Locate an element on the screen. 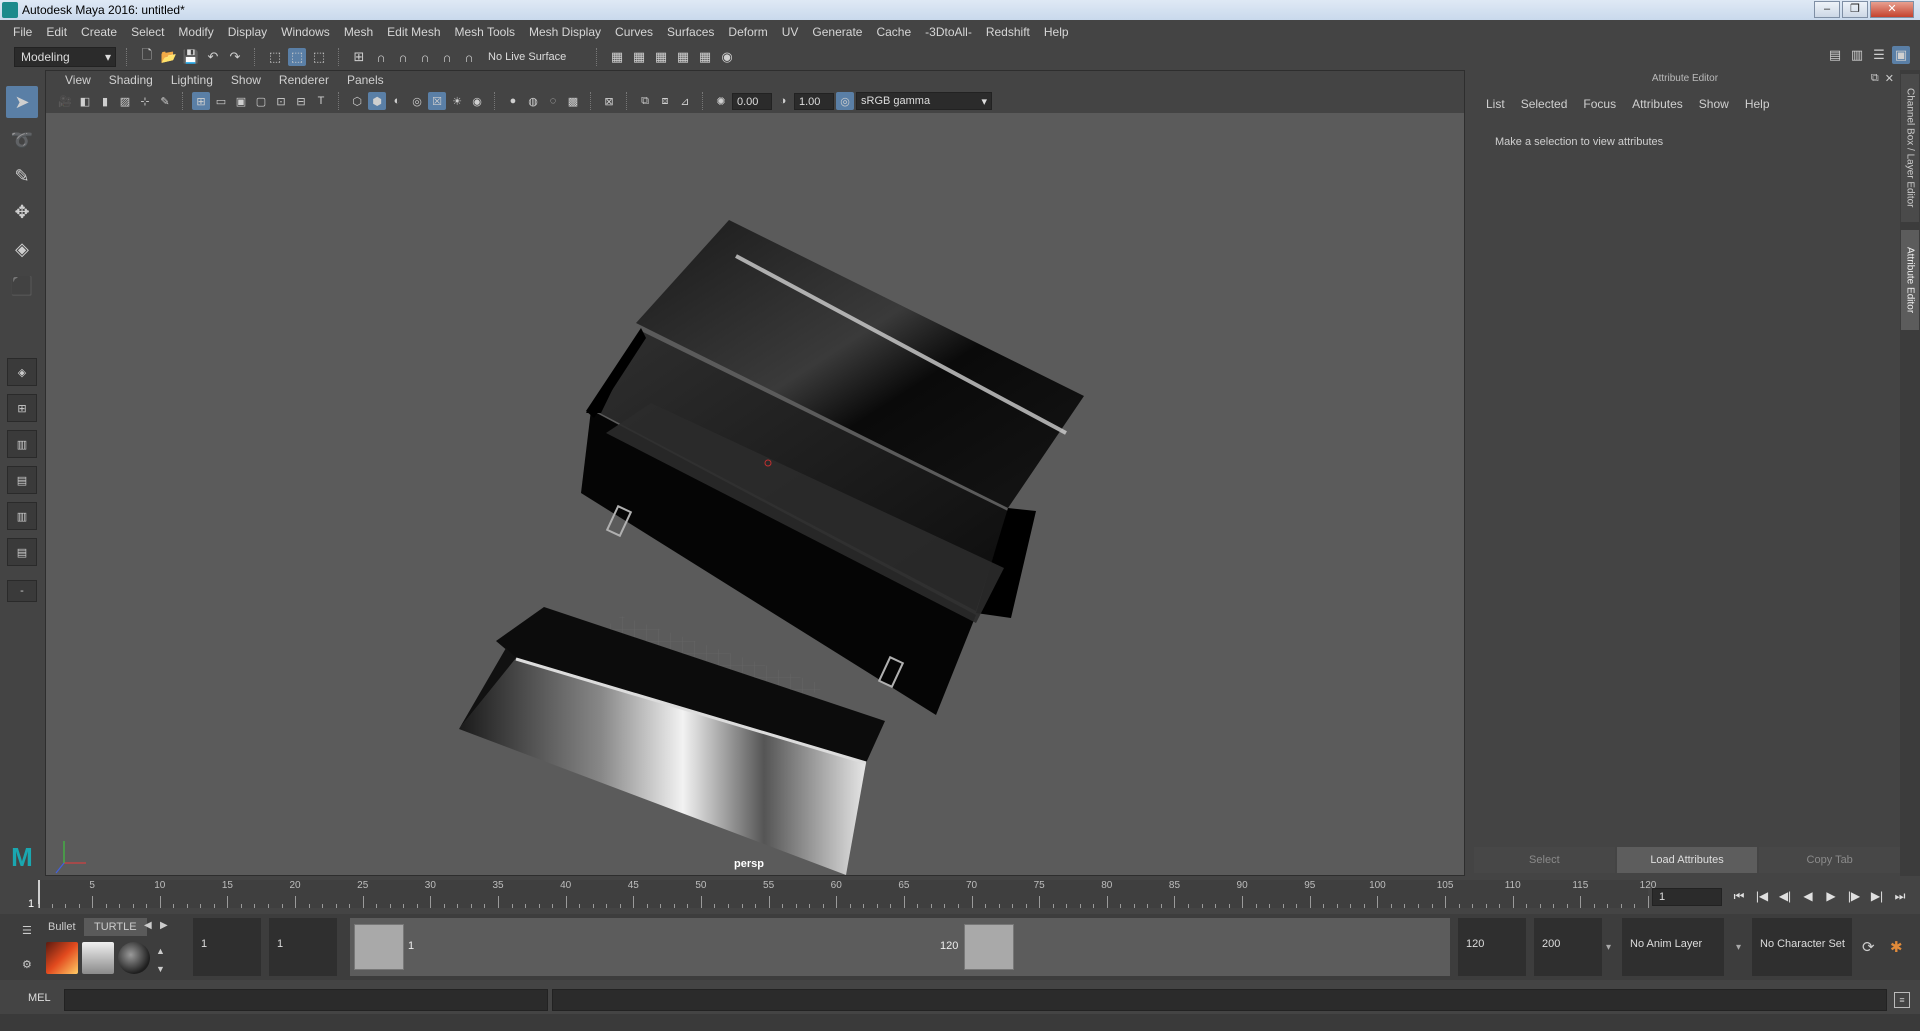 The width and height of the screenshot is (1920, 1031). anim-layer-select: No Anim Layer is located at coordinates (1673, 947).